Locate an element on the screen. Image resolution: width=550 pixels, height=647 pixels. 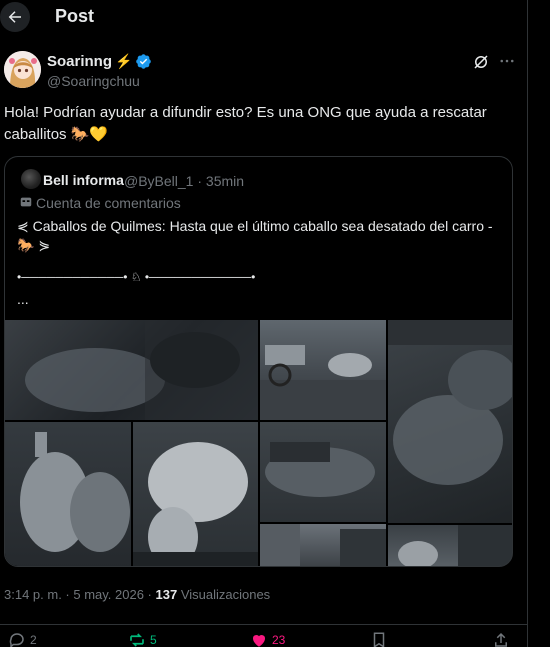
arrow-left-icon is located at coordinates (14, 17).